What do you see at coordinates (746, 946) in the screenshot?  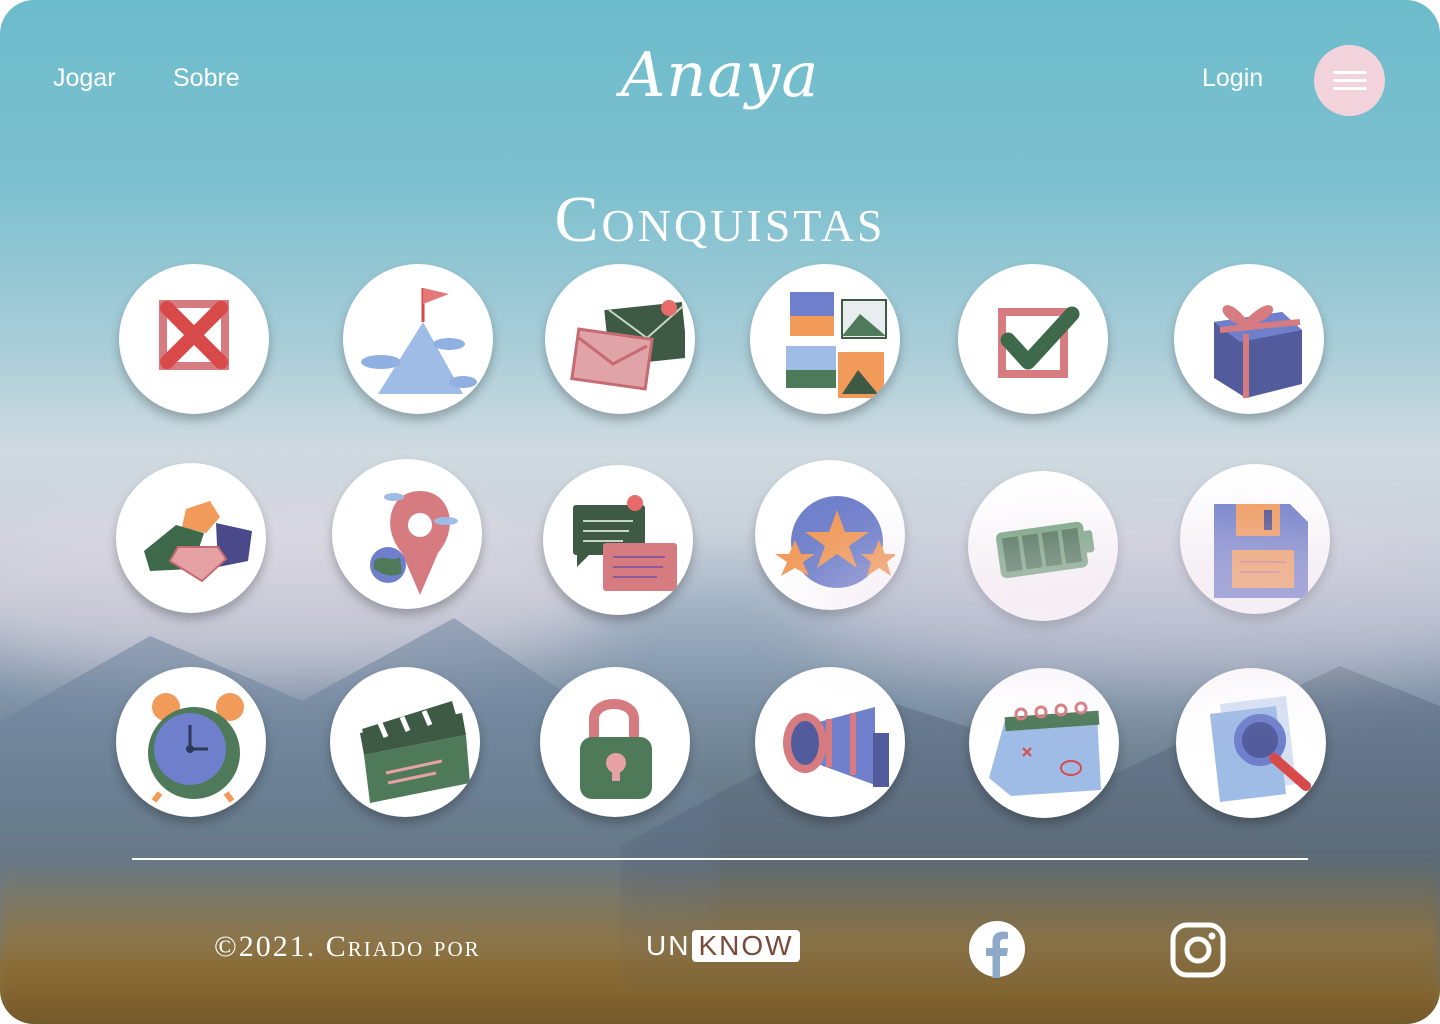 I see `brand-box: KNOW` at bounding box center [746, 946].